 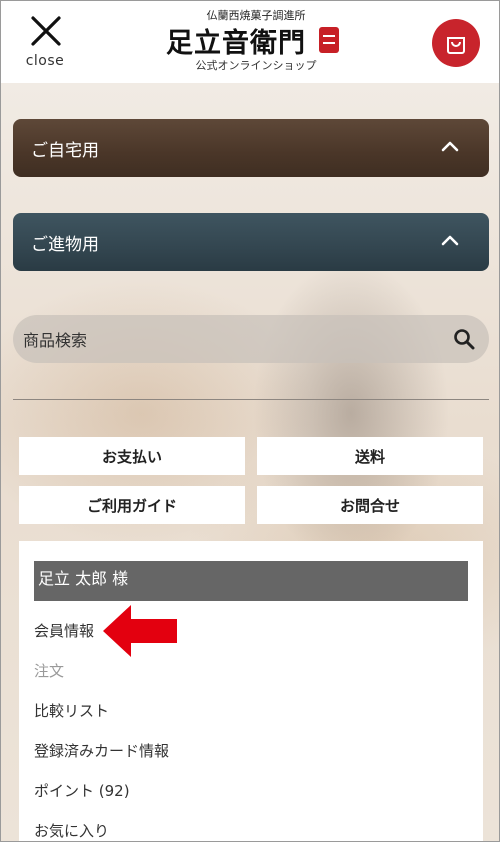 What do you see at coordinates (251, 399) in the screenshot?
I see `divider` at bounding box center [251, 399].